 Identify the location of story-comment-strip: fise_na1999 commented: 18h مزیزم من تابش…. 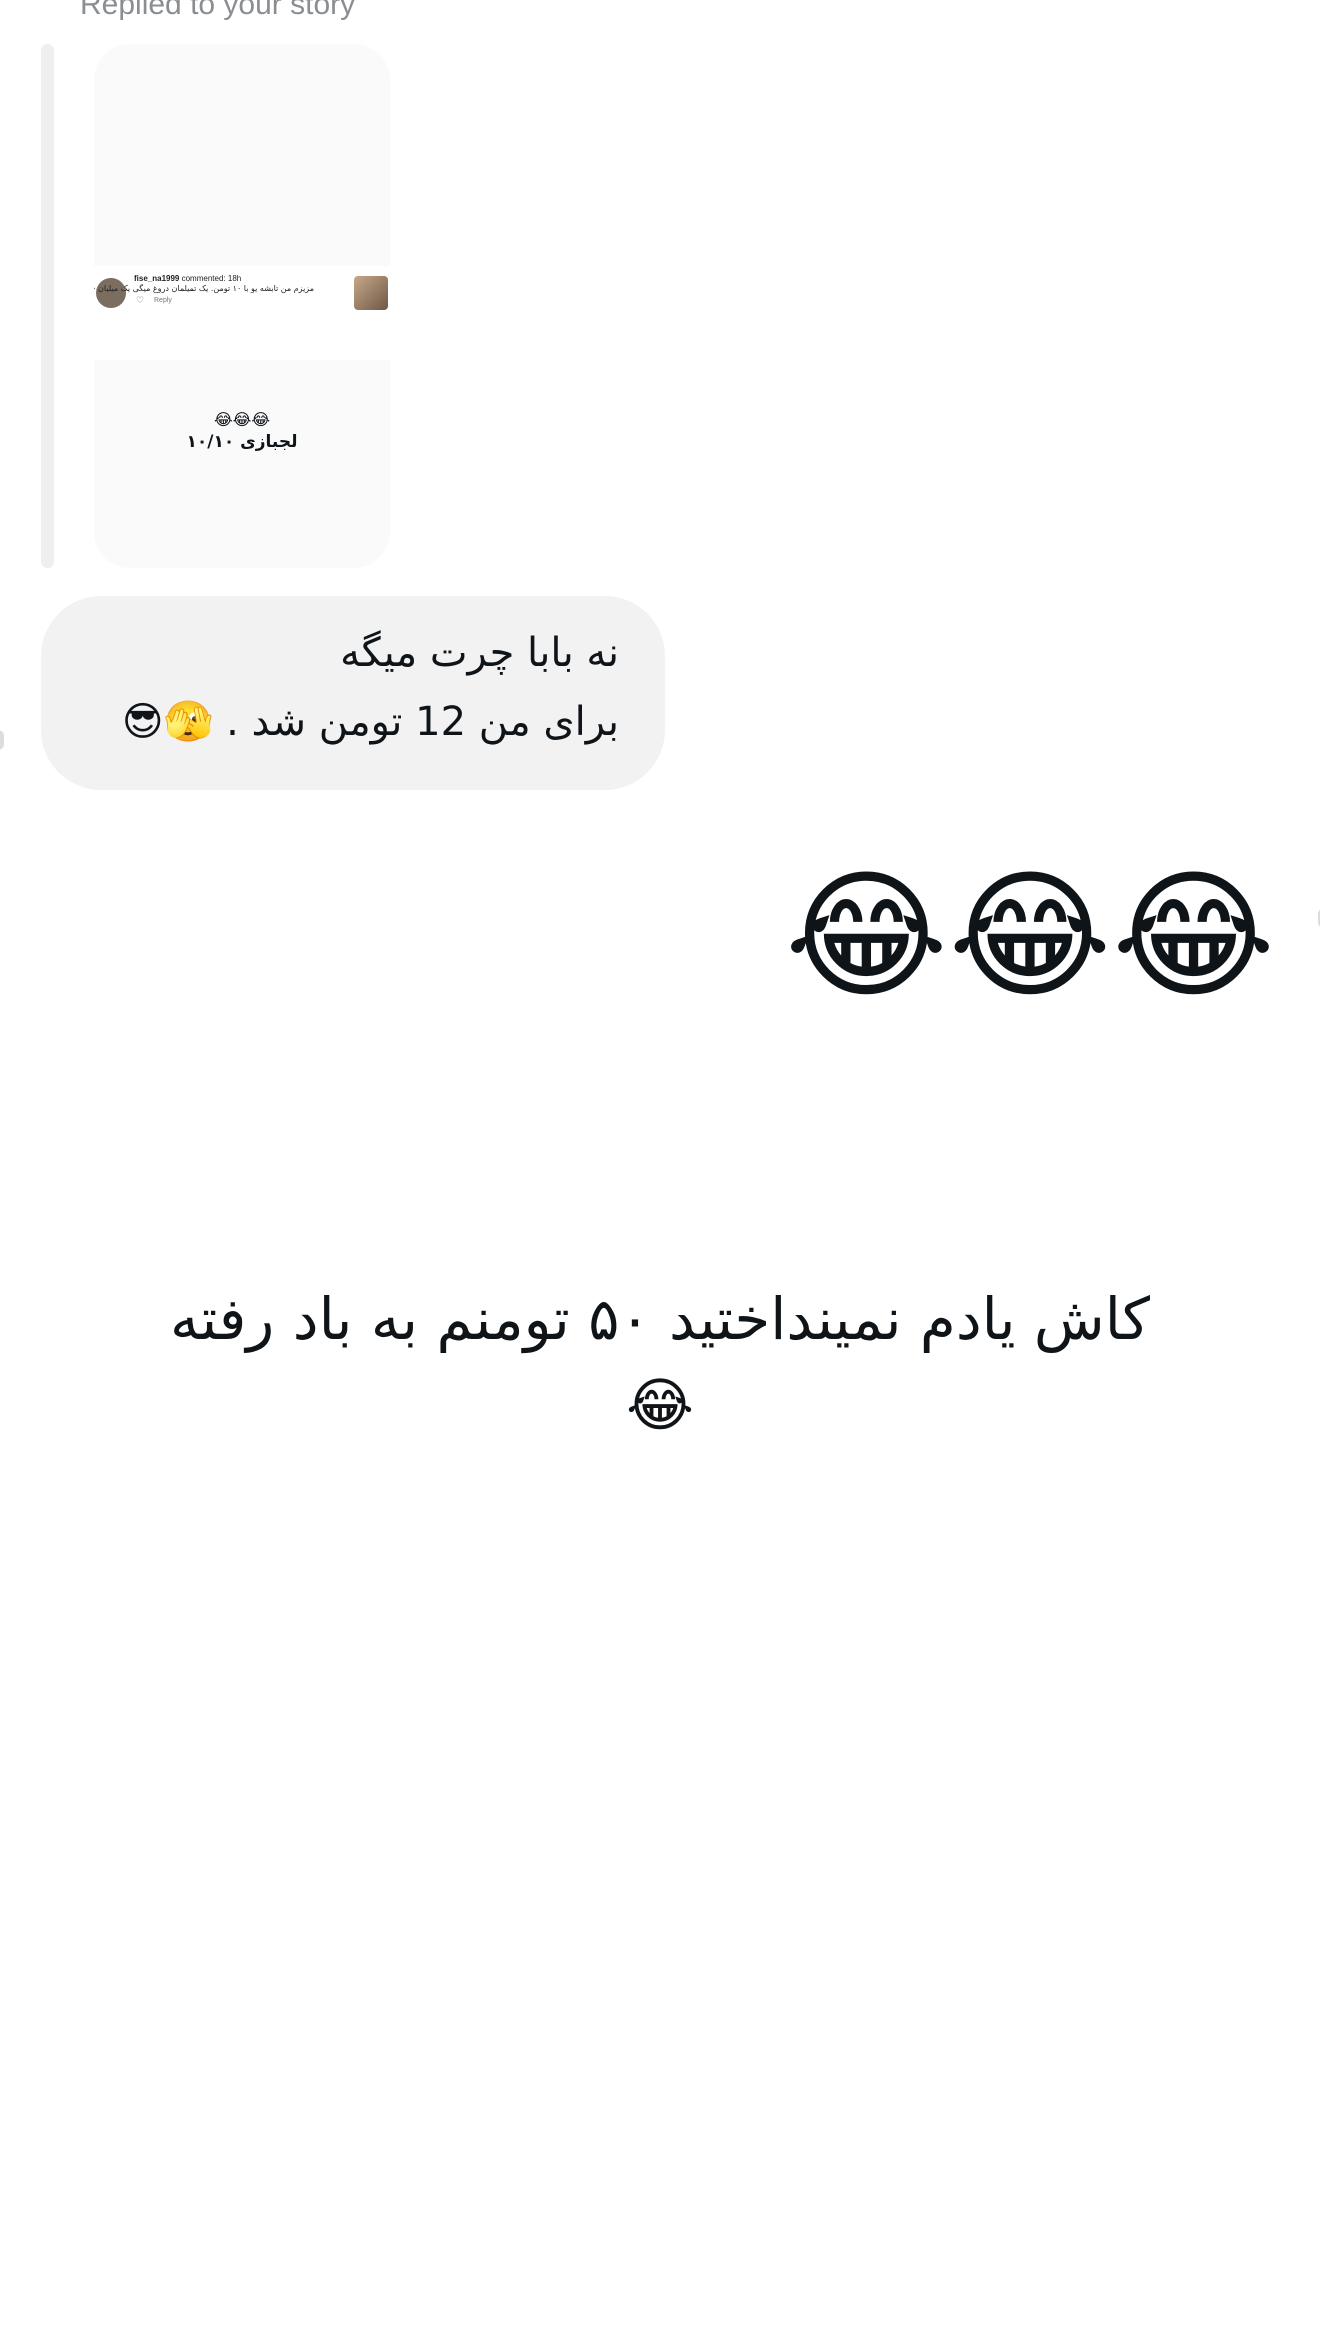
(242, 313).